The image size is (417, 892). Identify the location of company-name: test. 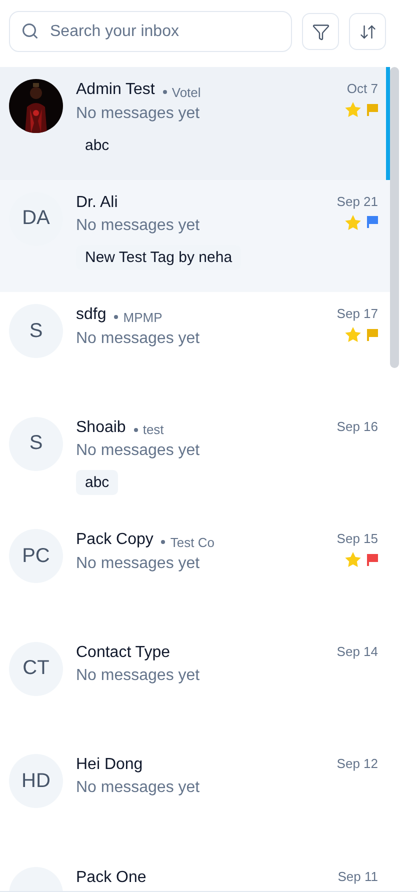
(153, 429).